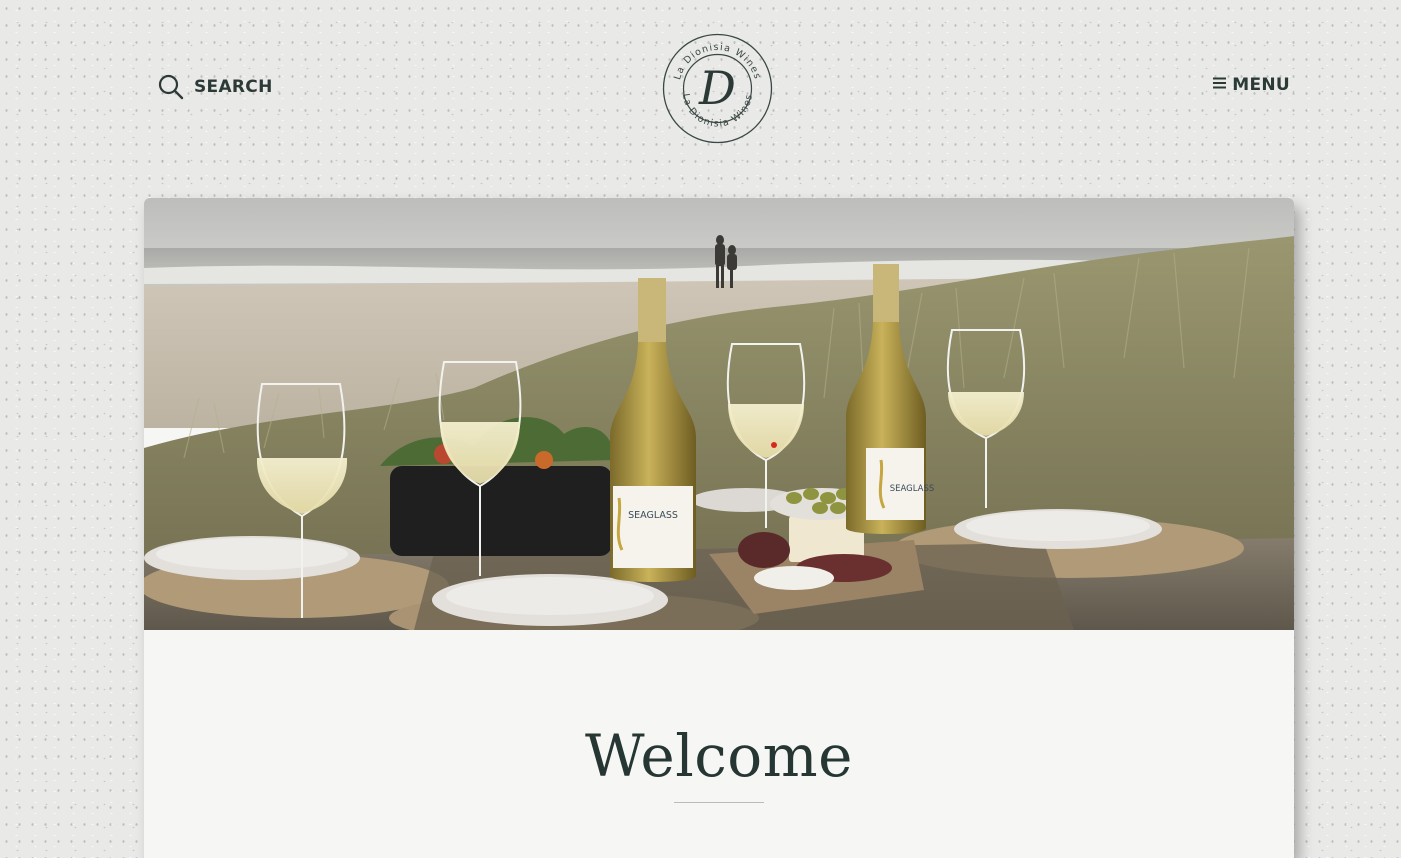 The width and height of the screenshot is (1401, 858). I want to click on menu-button: MENU, so click(1251, 85).